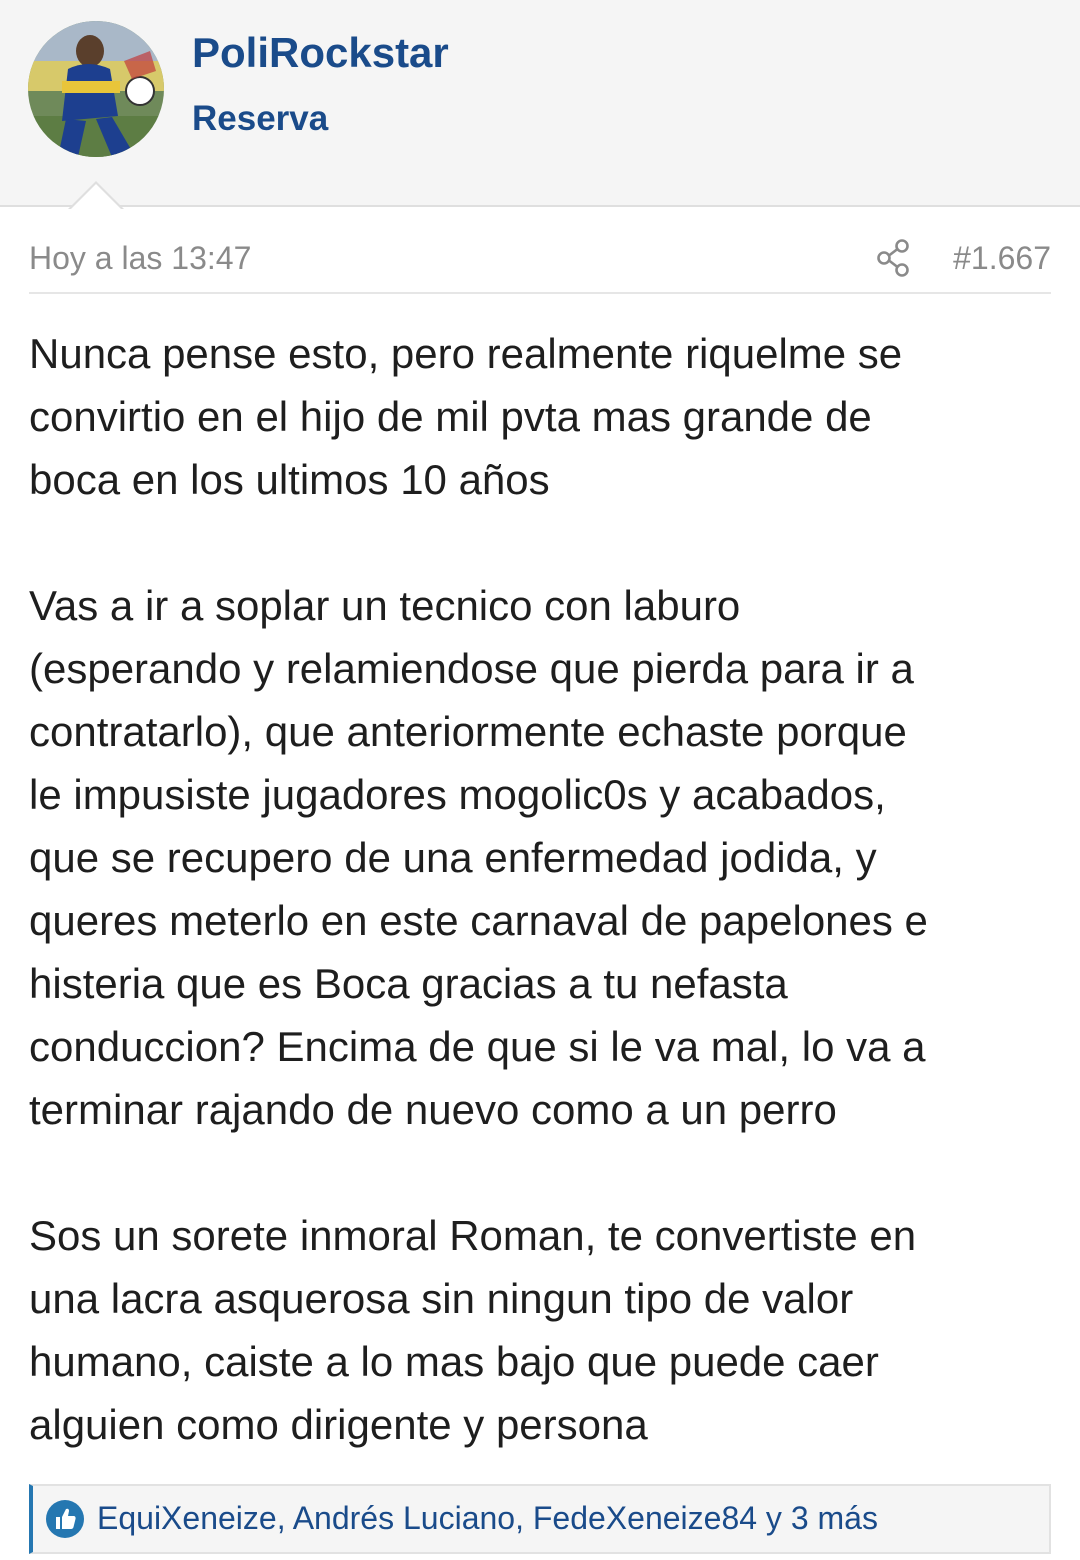 The image size is (1080, 1560). Describe the element at coordinates (96, 197) in the screenshot. I see `header-pointer-fill` at that location.